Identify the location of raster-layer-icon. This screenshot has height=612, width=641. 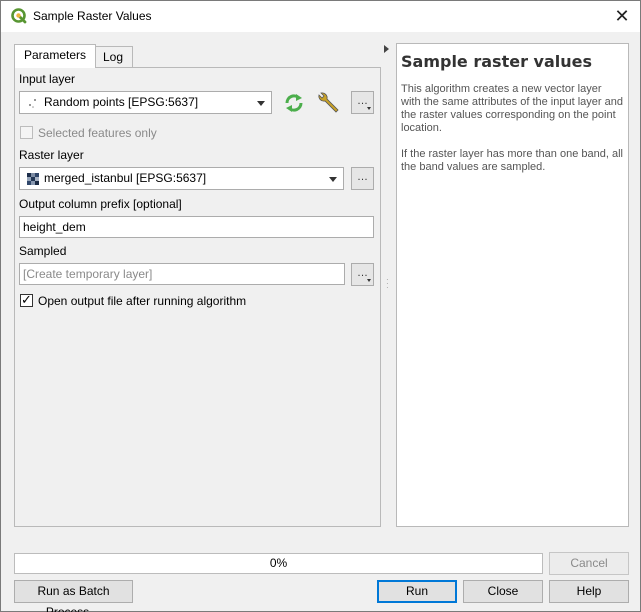
(33, 179).